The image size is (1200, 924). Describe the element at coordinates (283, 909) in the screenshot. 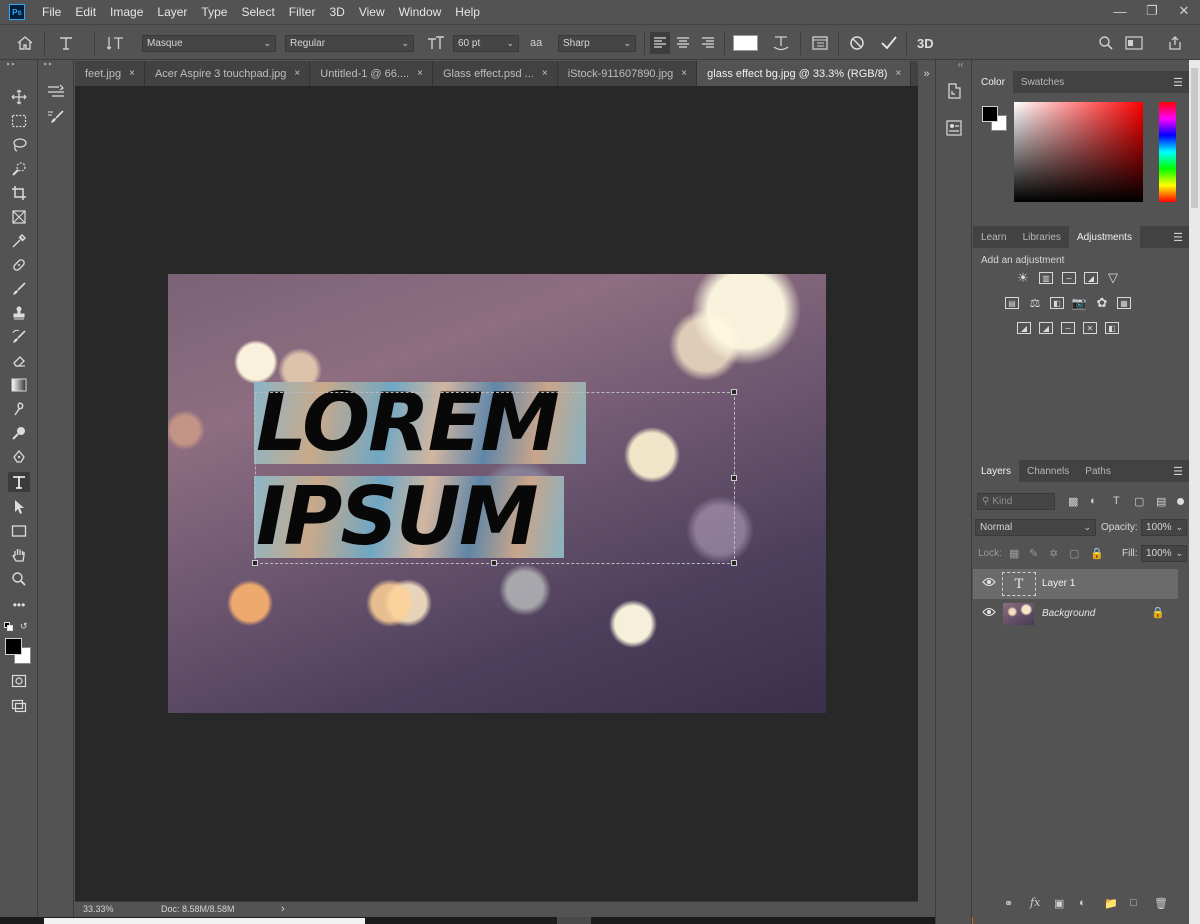

I see `status-menu-arrow: ›` at that location.